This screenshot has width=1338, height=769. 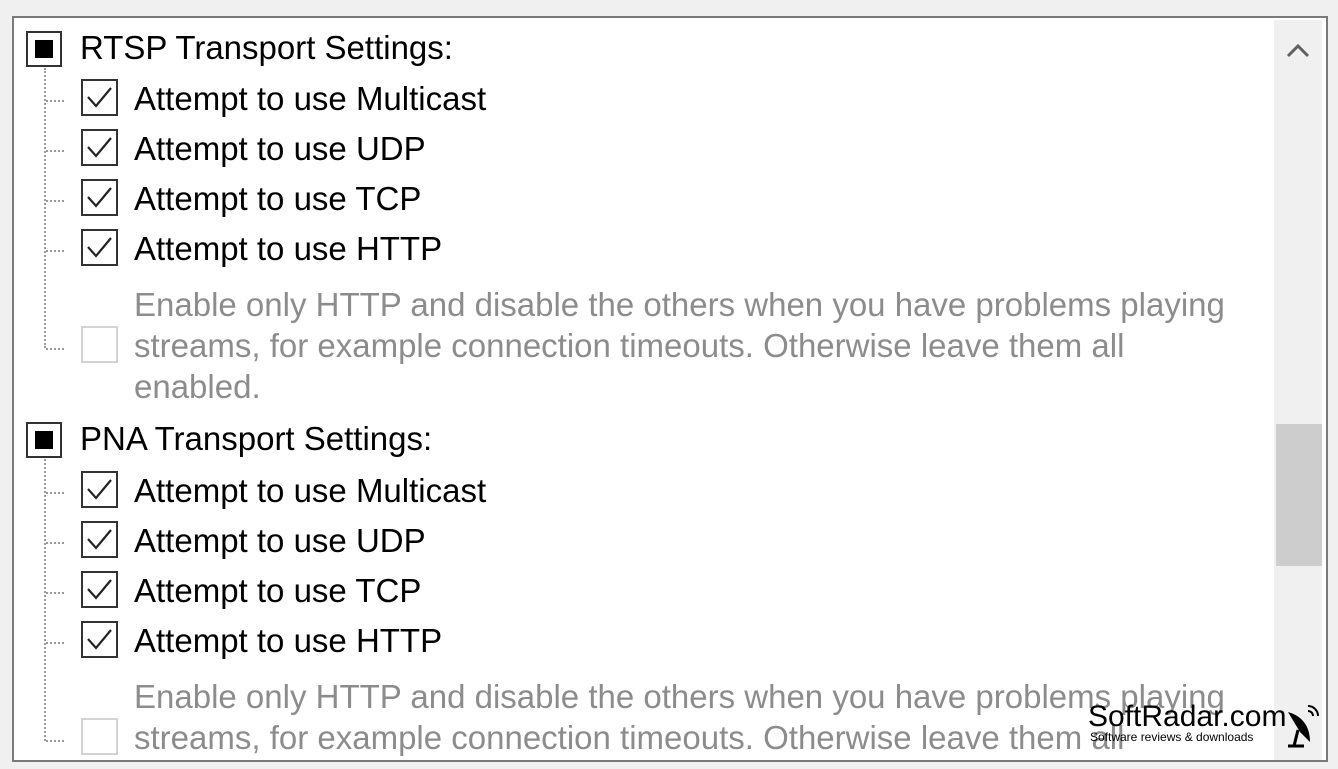 I want to click on rtsp-udp-checkbox, so click(x=99, y=147).